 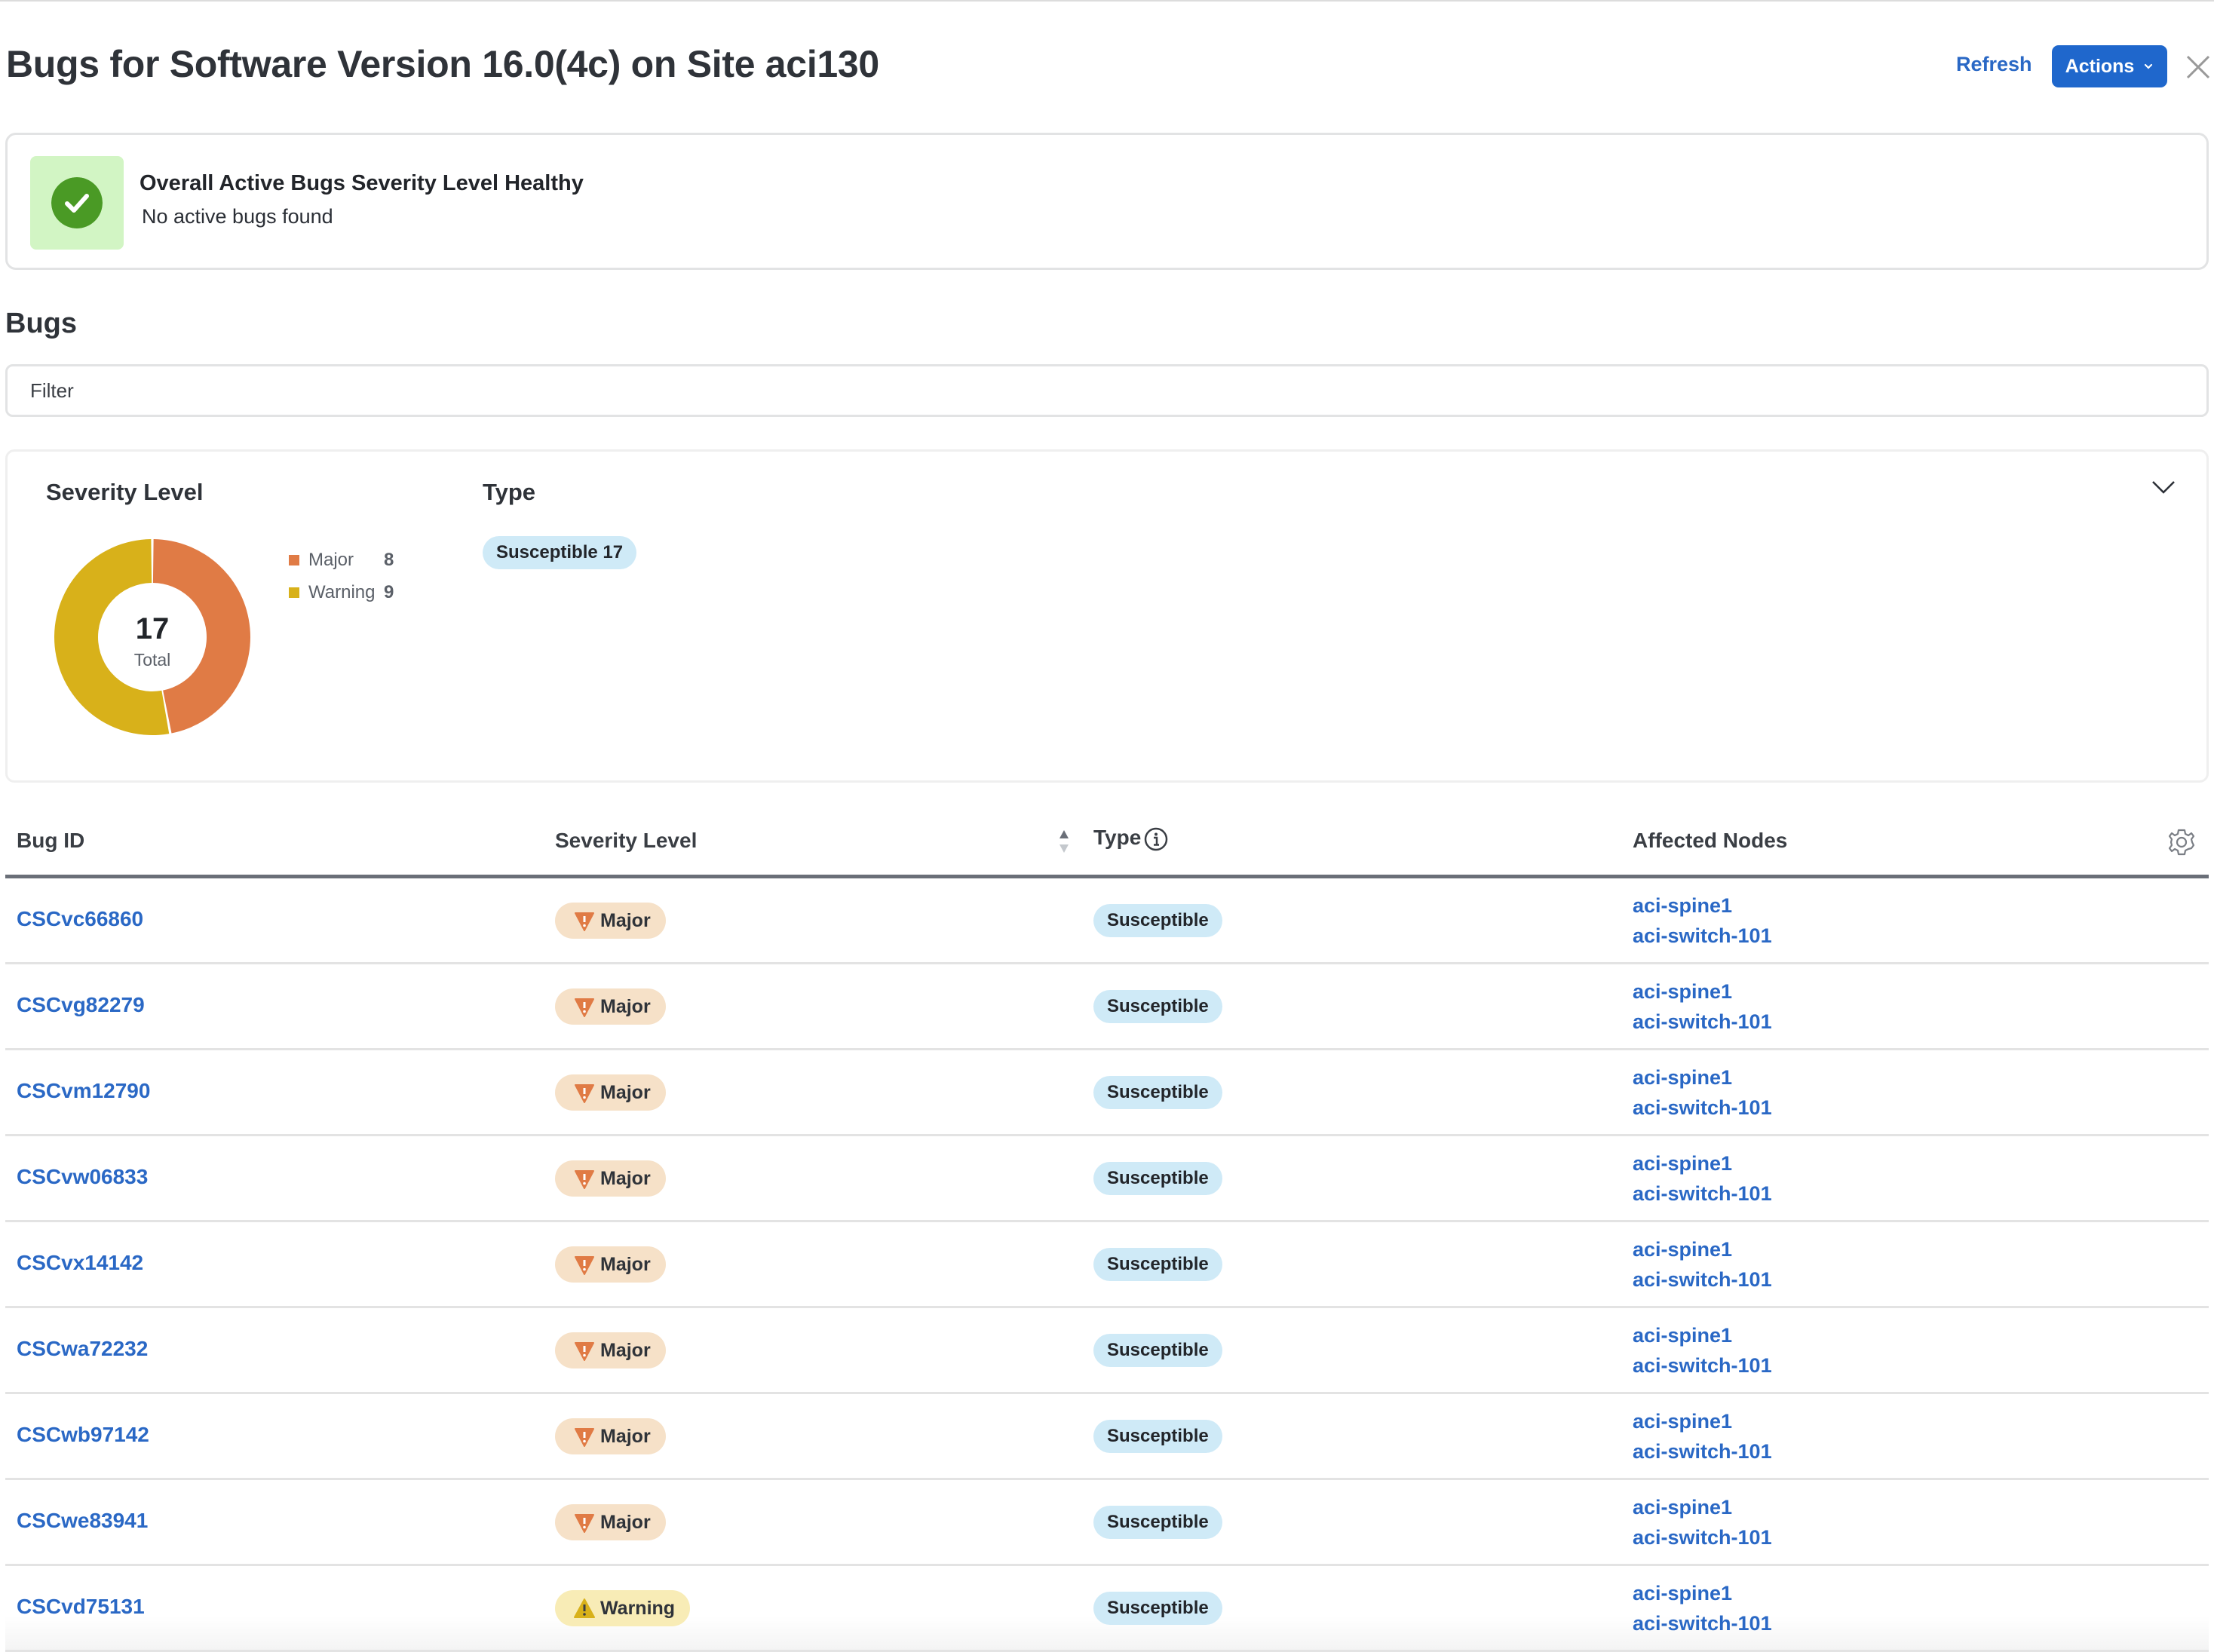 I want to click on legend-swatch-warning, so click(x=294, y=592).